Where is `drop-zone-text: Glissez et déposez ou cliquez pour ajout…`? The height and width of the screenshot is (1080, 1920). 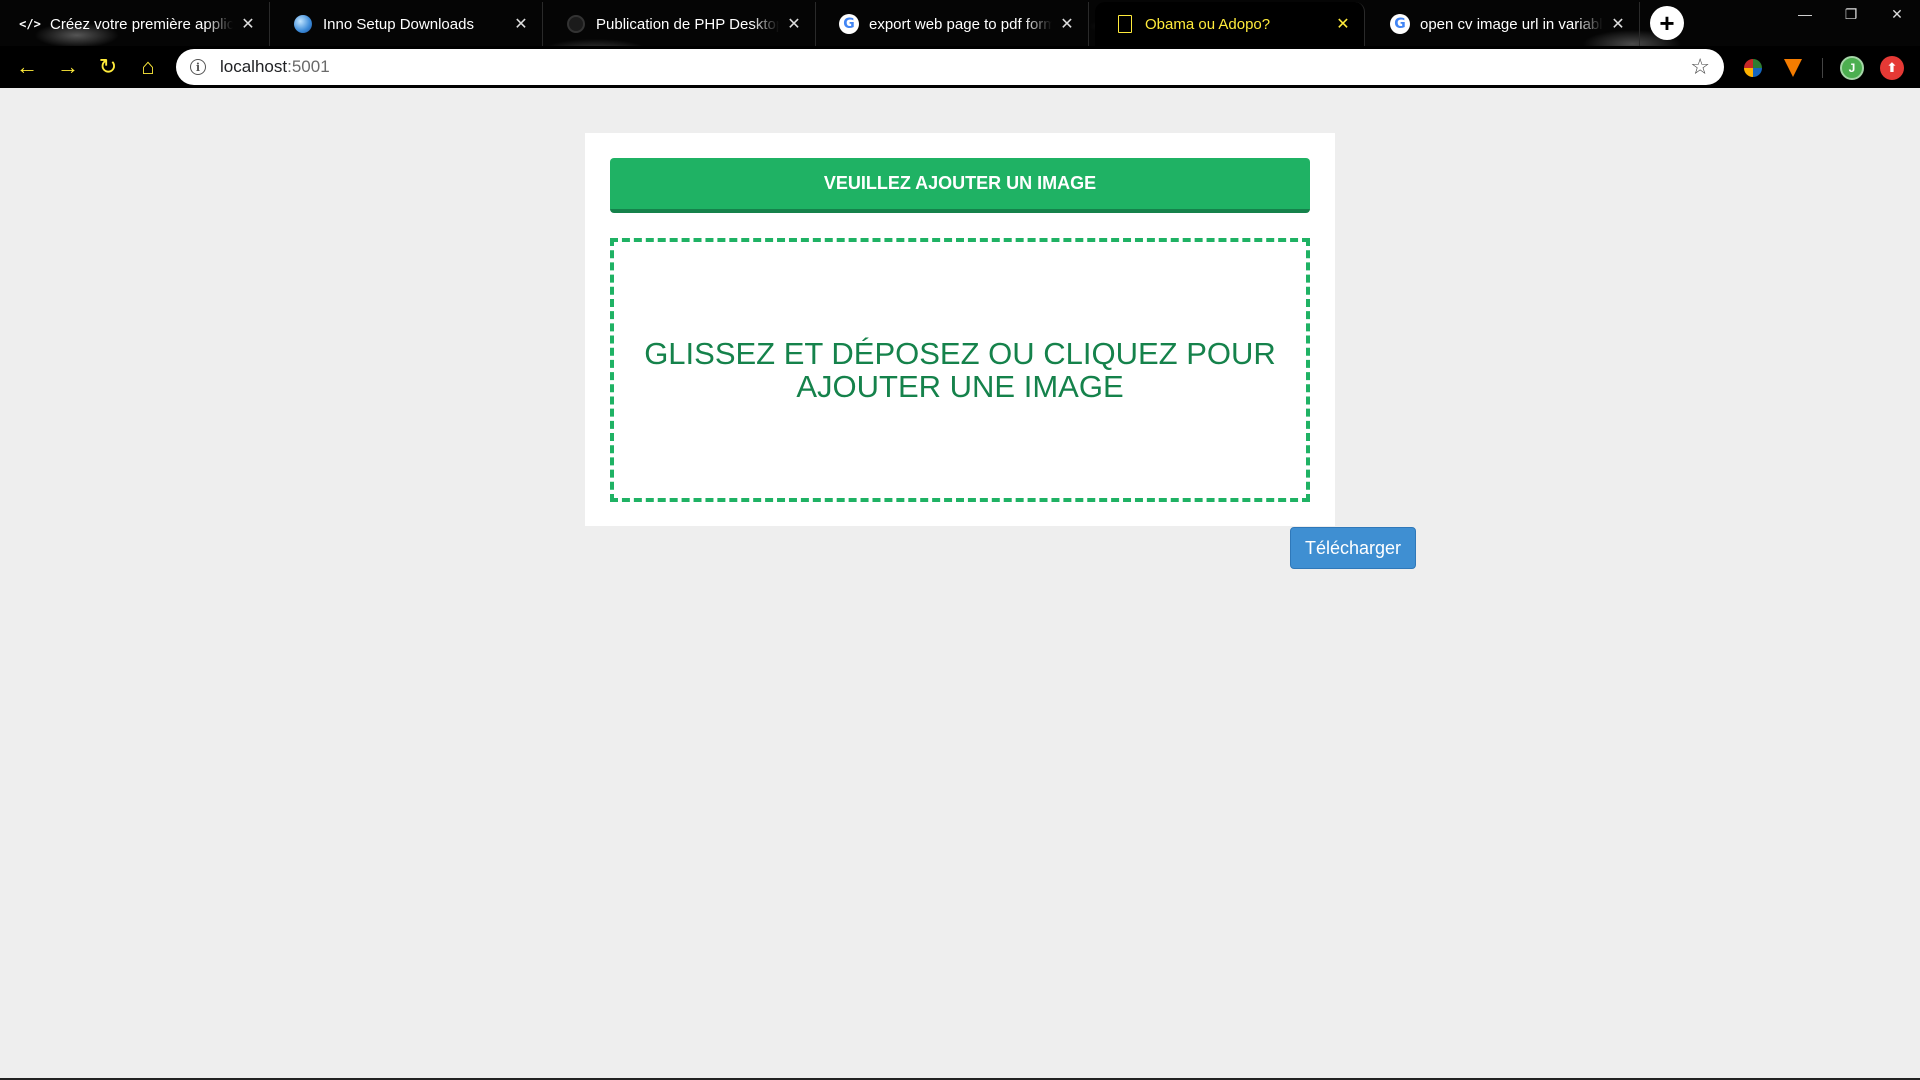 drop-zone-text: Glissez et déposez ou cliquez pour ajout… is located at coordinates (960, 370).